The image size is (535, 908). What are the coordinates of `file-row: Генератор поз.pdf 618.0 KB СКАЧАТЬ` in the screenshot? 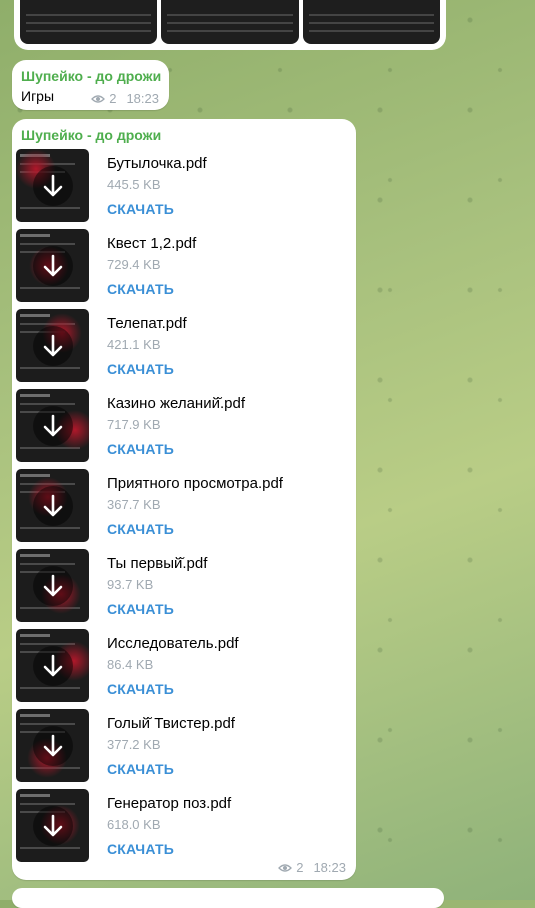 It's located at (181, 826).